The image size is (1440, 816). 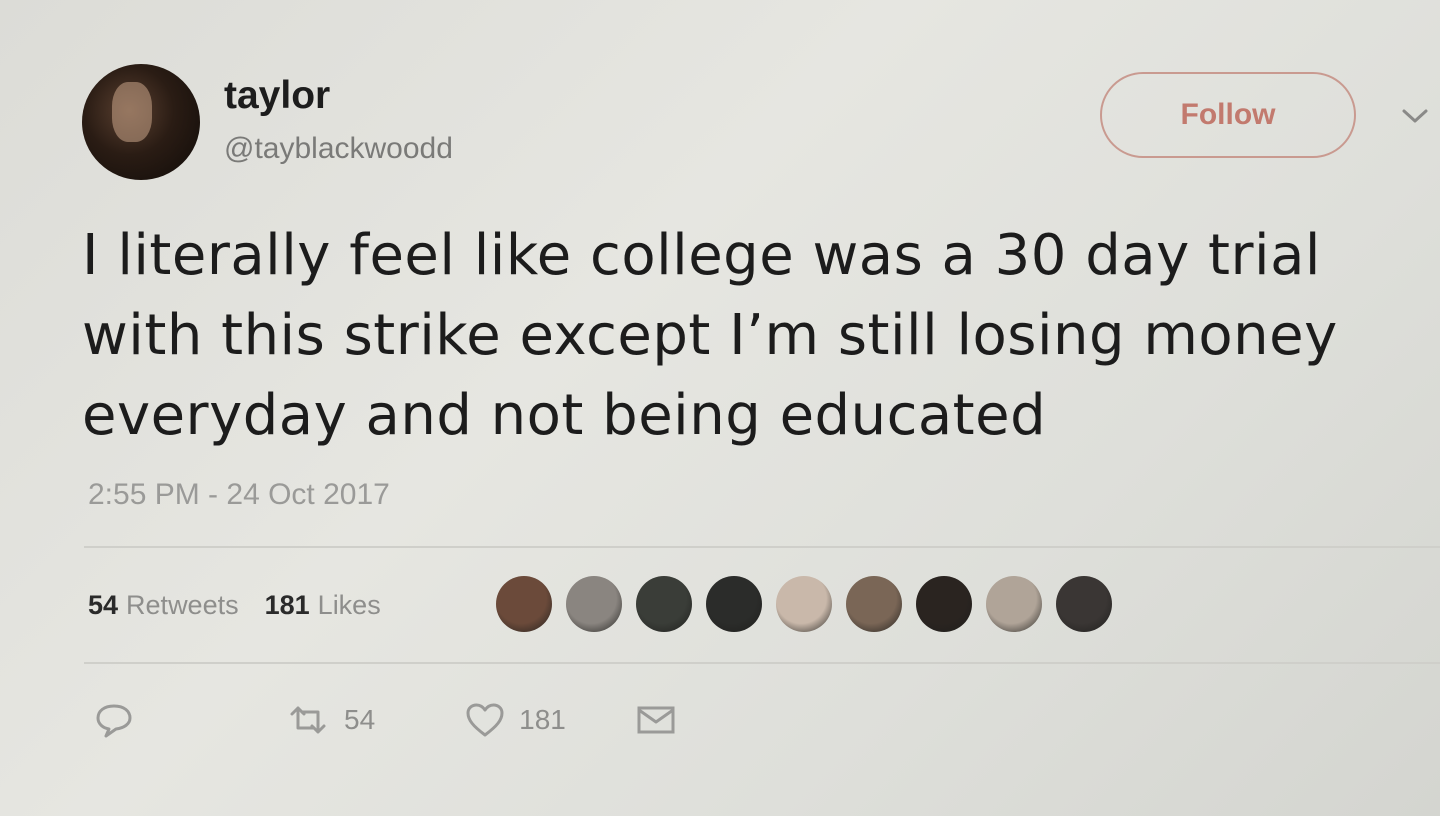 What do you see at coordinates (1228, 115) in the screenshot?
I see `follow-button: Follow` at bounding box center [1228, 115].